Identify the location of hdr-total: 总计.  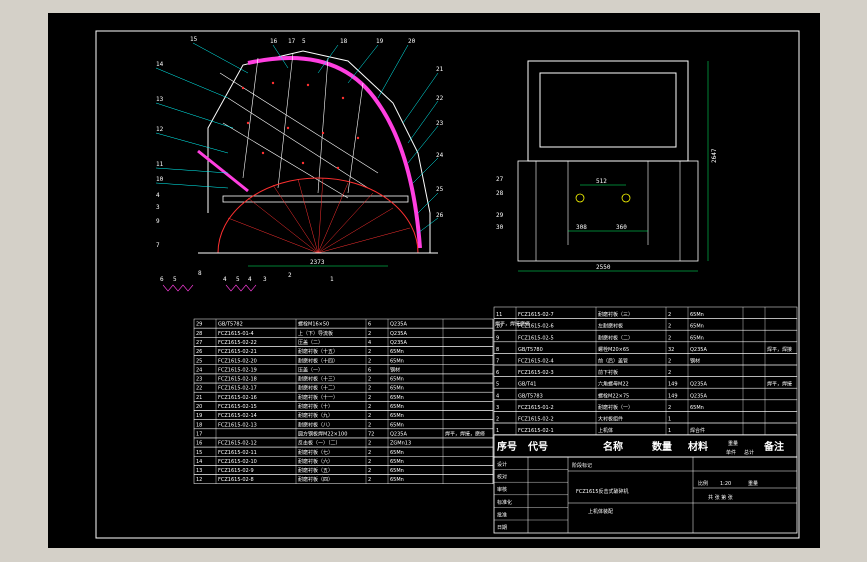
(749, 452).